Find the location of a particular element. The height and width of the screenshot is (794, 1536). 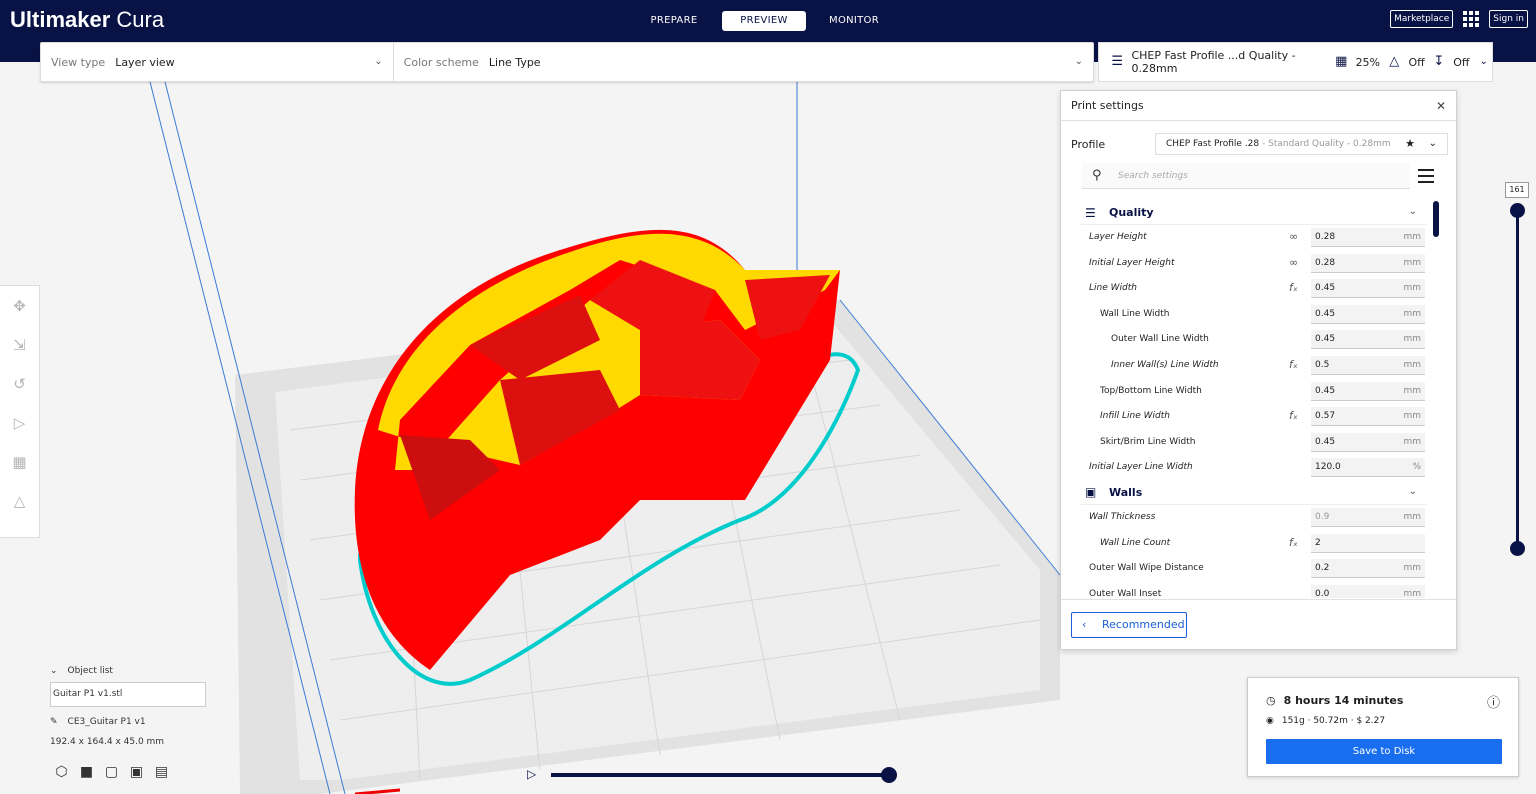

setting-value: 0.2 is located at coordinates (1322, 568).